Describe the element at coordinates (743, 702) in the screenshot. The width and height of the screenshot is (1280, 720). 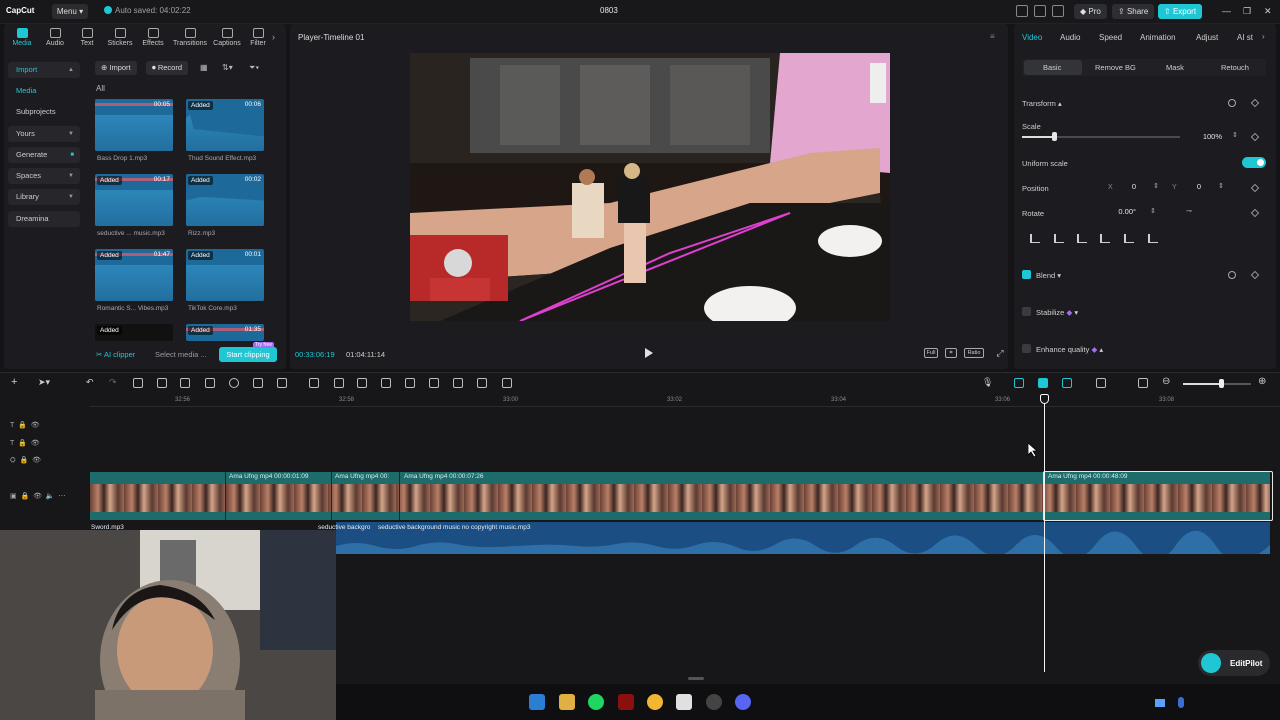
I see `discord-icon` at that location.